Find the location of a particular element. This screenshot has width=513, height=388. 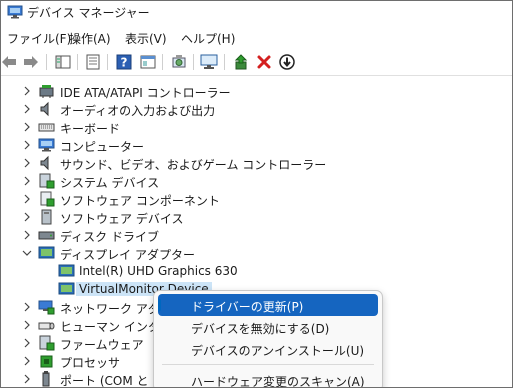

back-button is located at coordinates (10, 62).